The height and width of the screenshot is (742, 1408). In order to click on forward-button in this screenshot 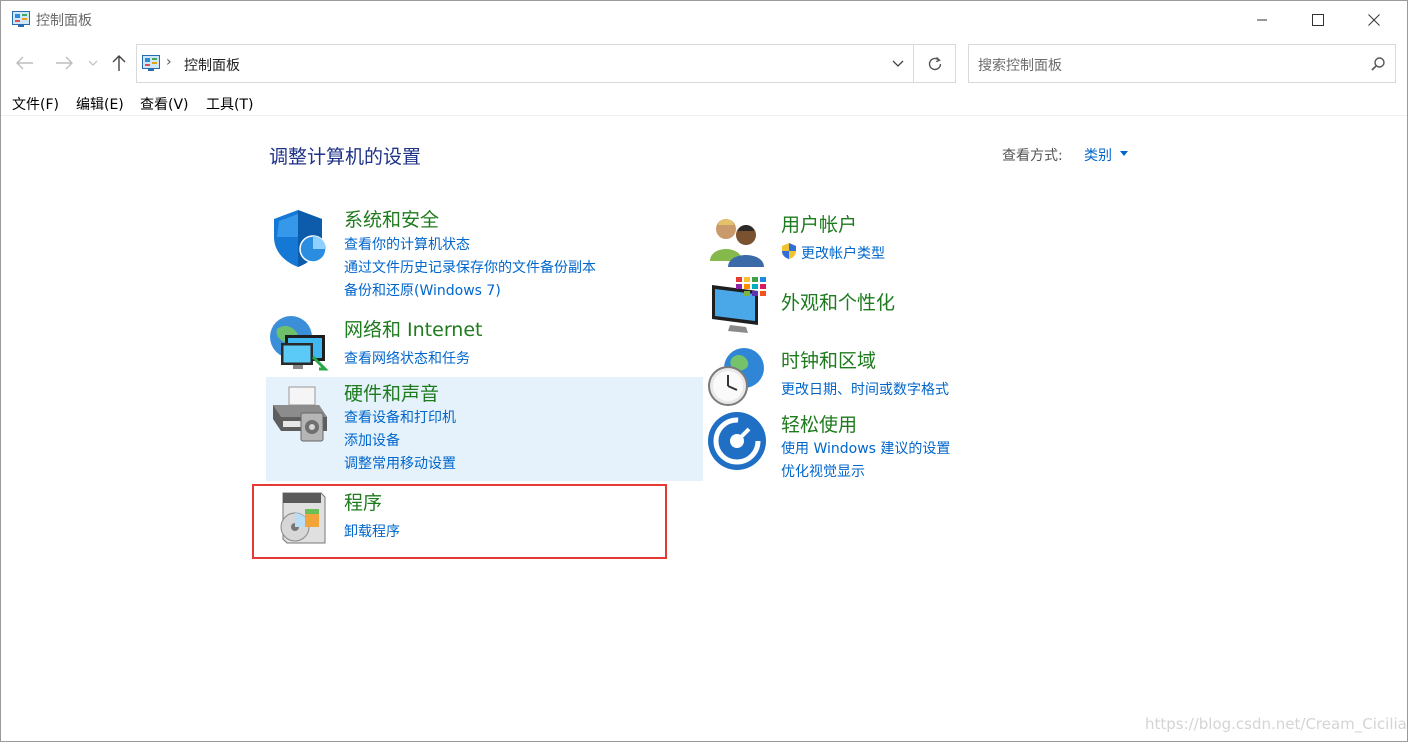, I will do `click(64, 63)`.